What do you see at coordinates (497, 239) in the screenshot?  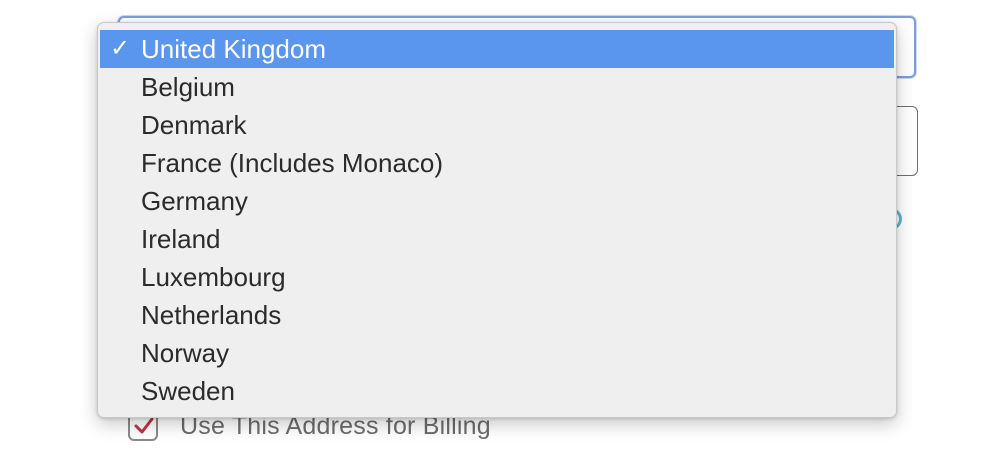 I see `dropdown-option-ireland: Ireland` at bounding box center [497, 239].